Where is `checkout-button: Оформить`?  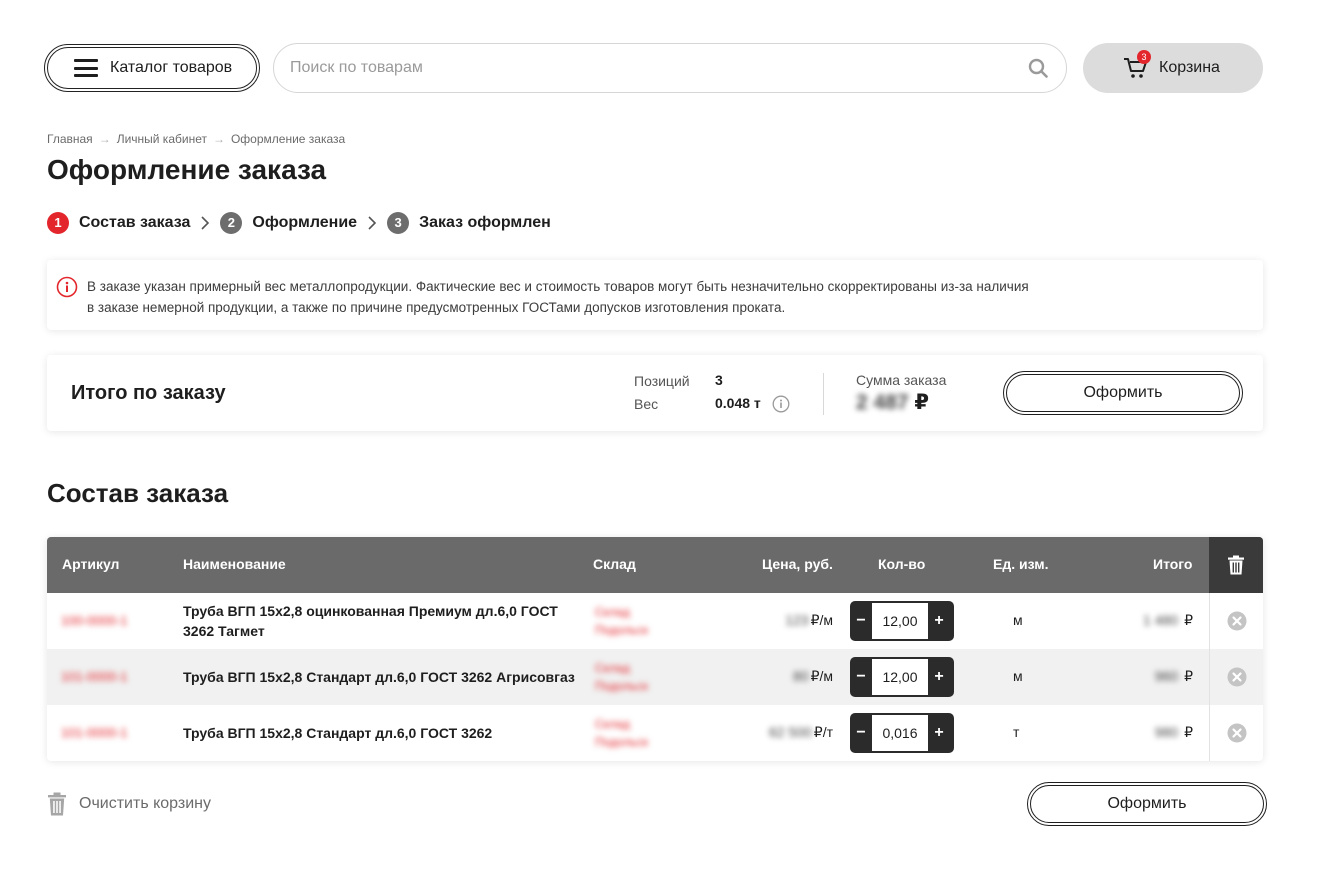
checkout-button: Оформить is located at coordinates (1123, 393).